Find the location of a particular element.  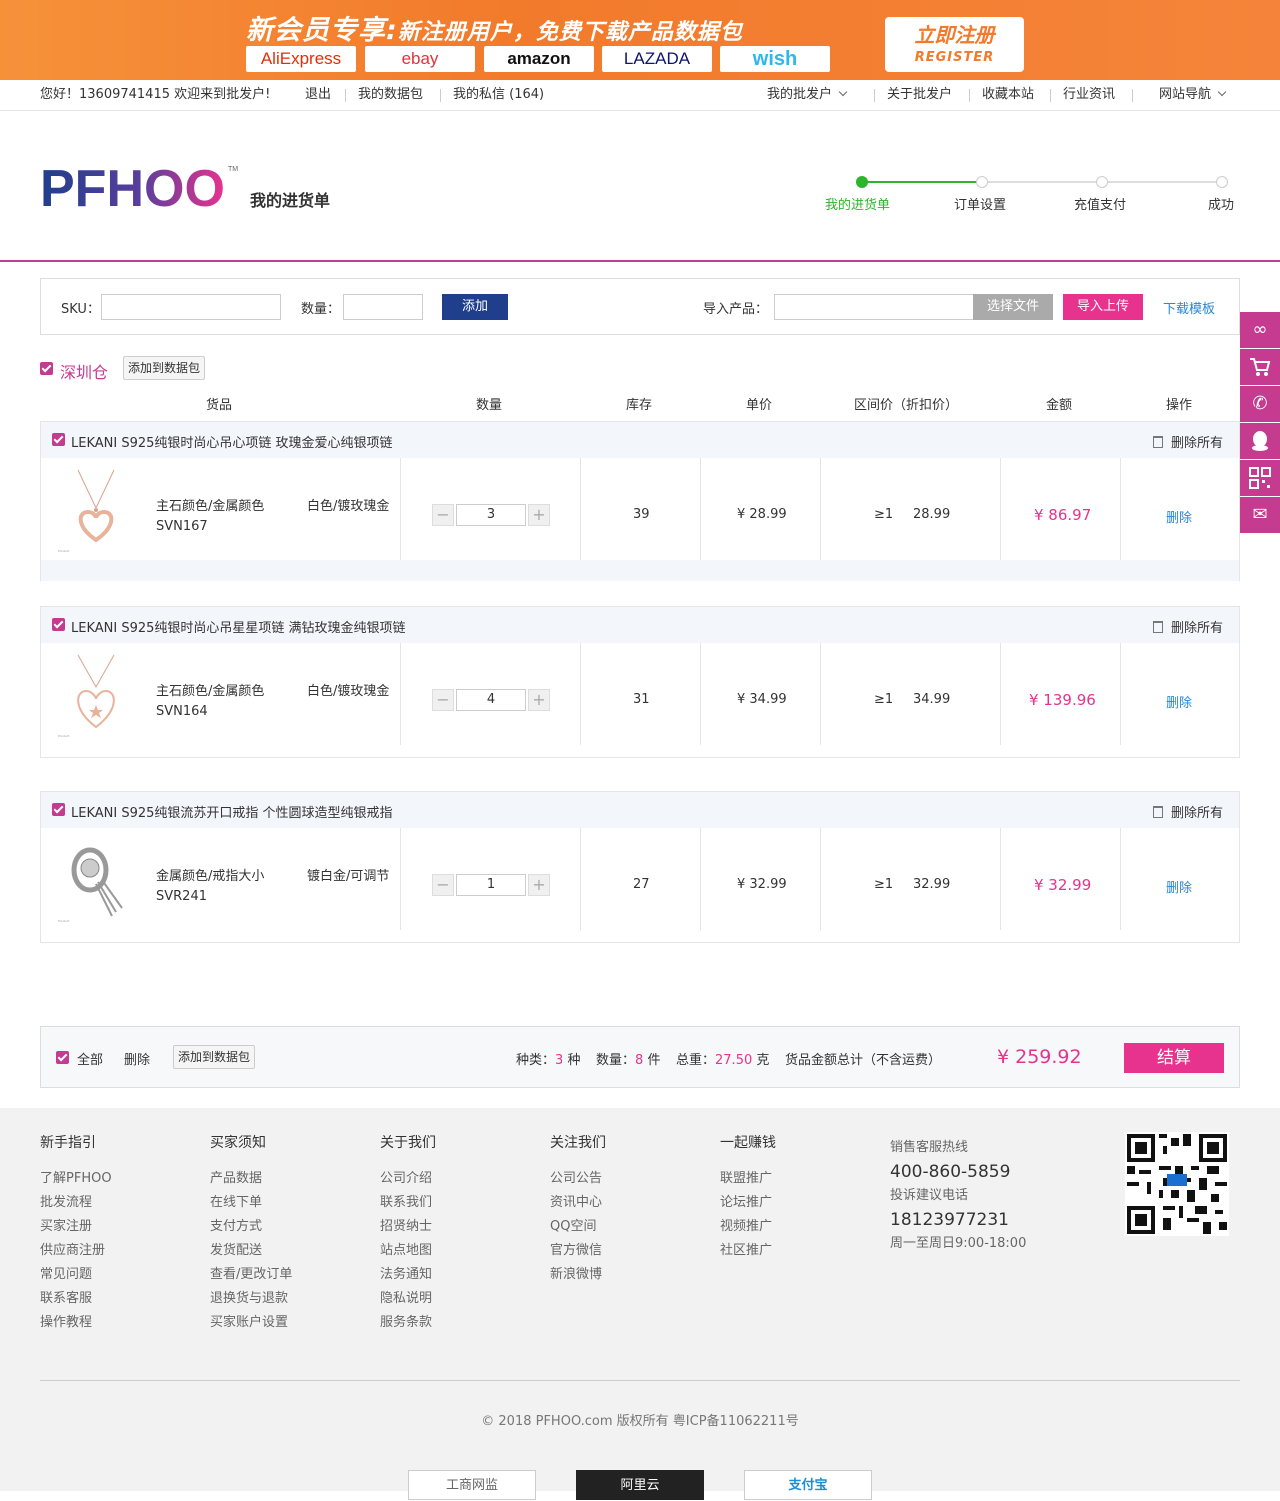

footer-link: 联系我们 is located at coordinates (408, 1203).